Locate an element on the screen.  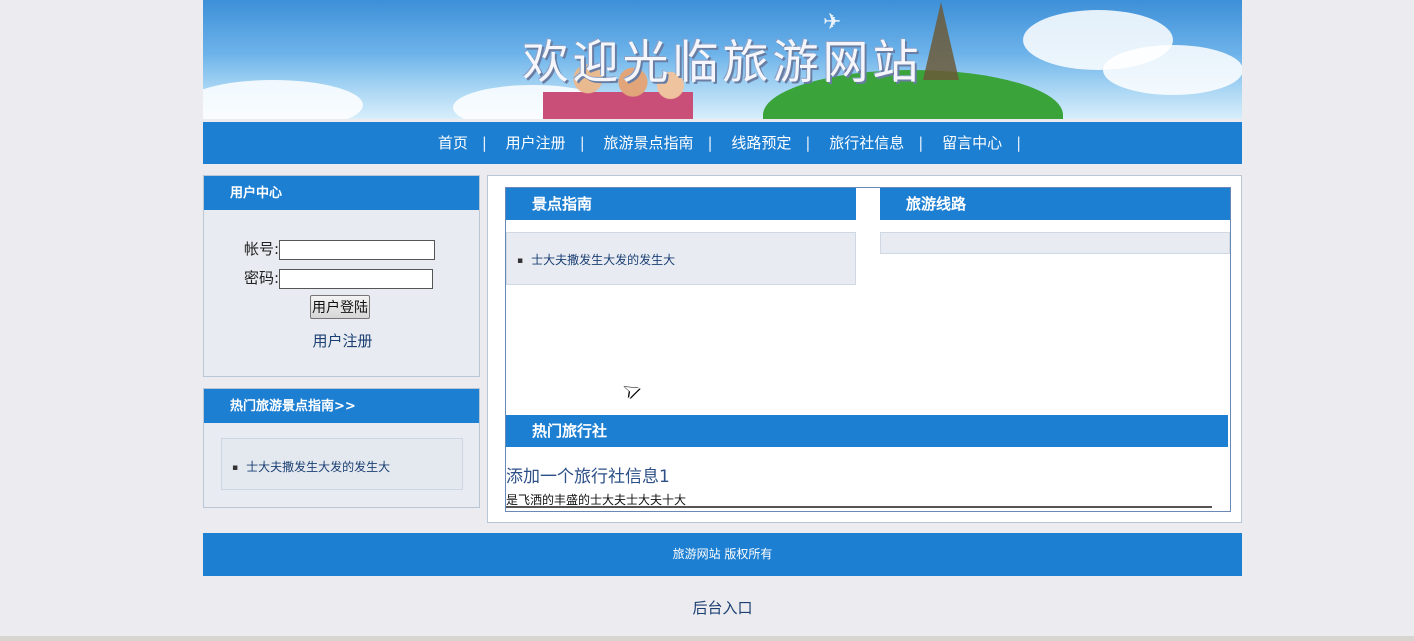
nav-home: 首页 is located at coordinates (453, 143).